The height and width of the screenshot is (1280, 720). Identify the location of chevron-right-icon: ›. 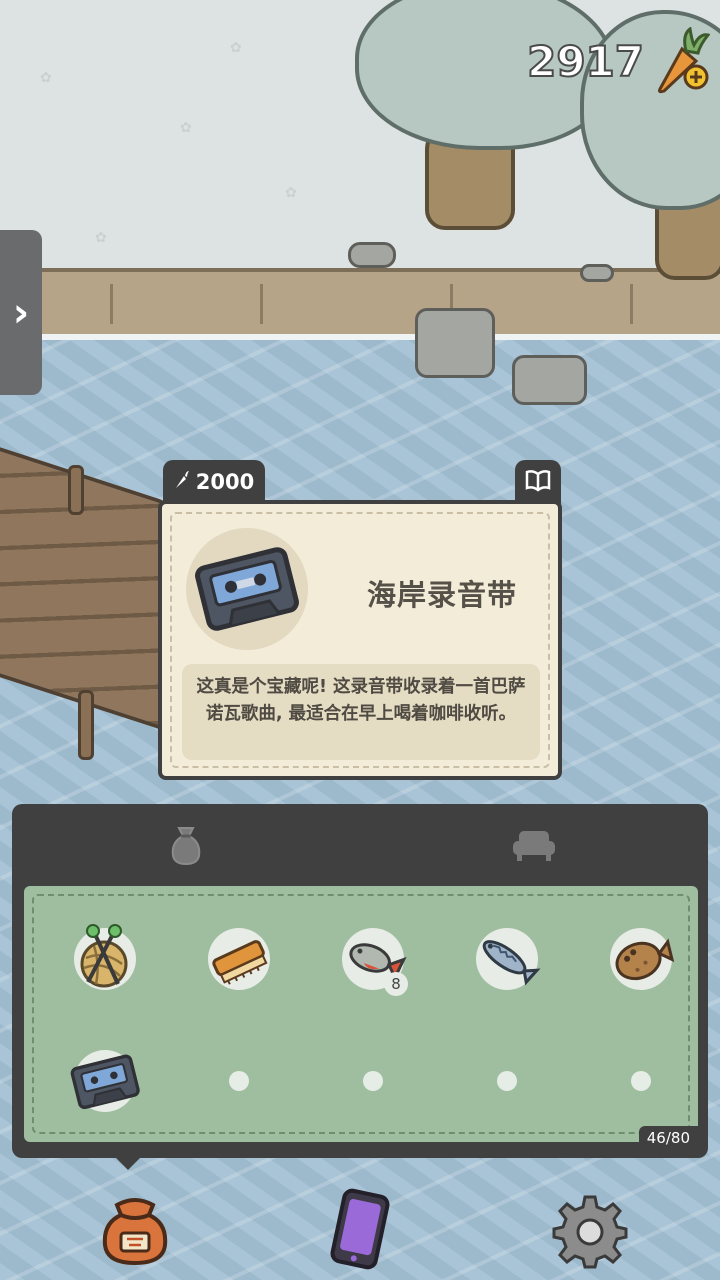
(21, 312).